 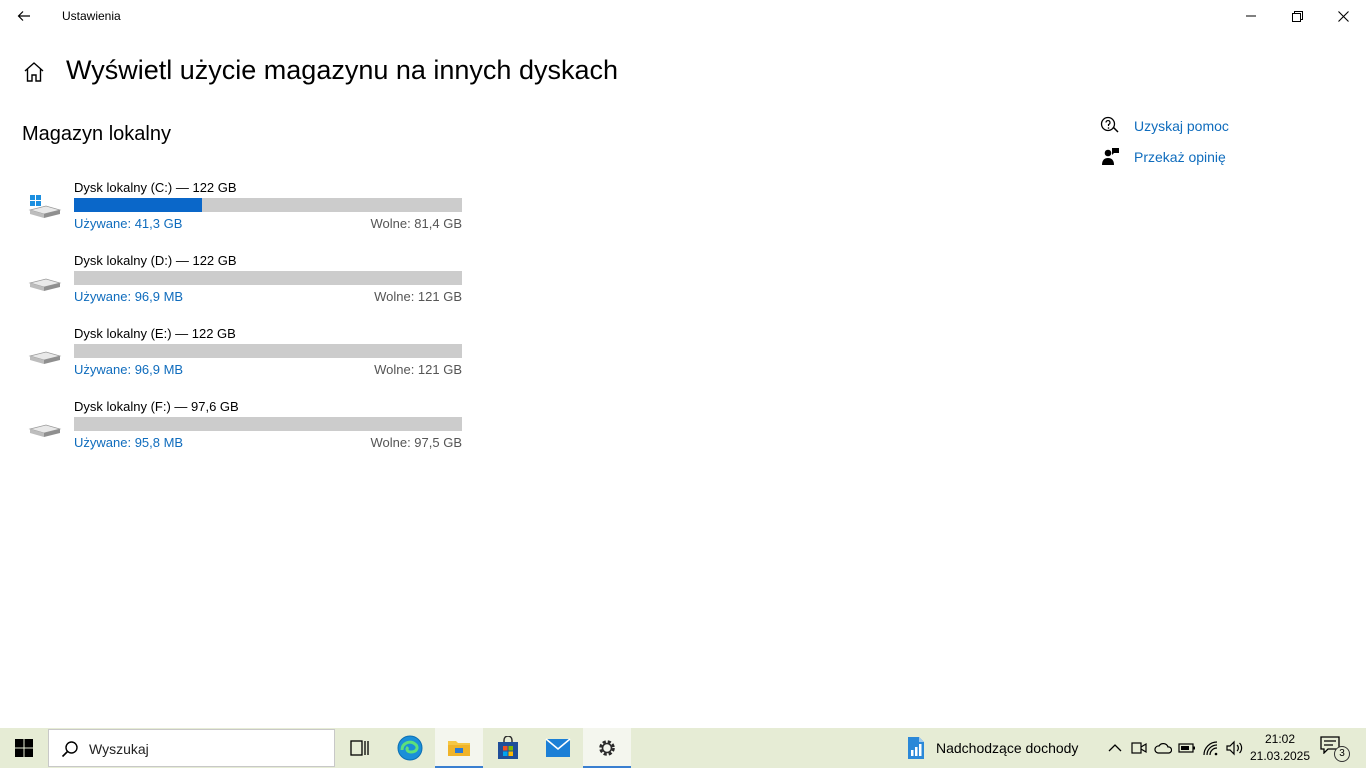 What do you see at coordinates (1110, 157) in the screenshot?
I see `feedback-person-icon` at bounding box center [1110, 157].